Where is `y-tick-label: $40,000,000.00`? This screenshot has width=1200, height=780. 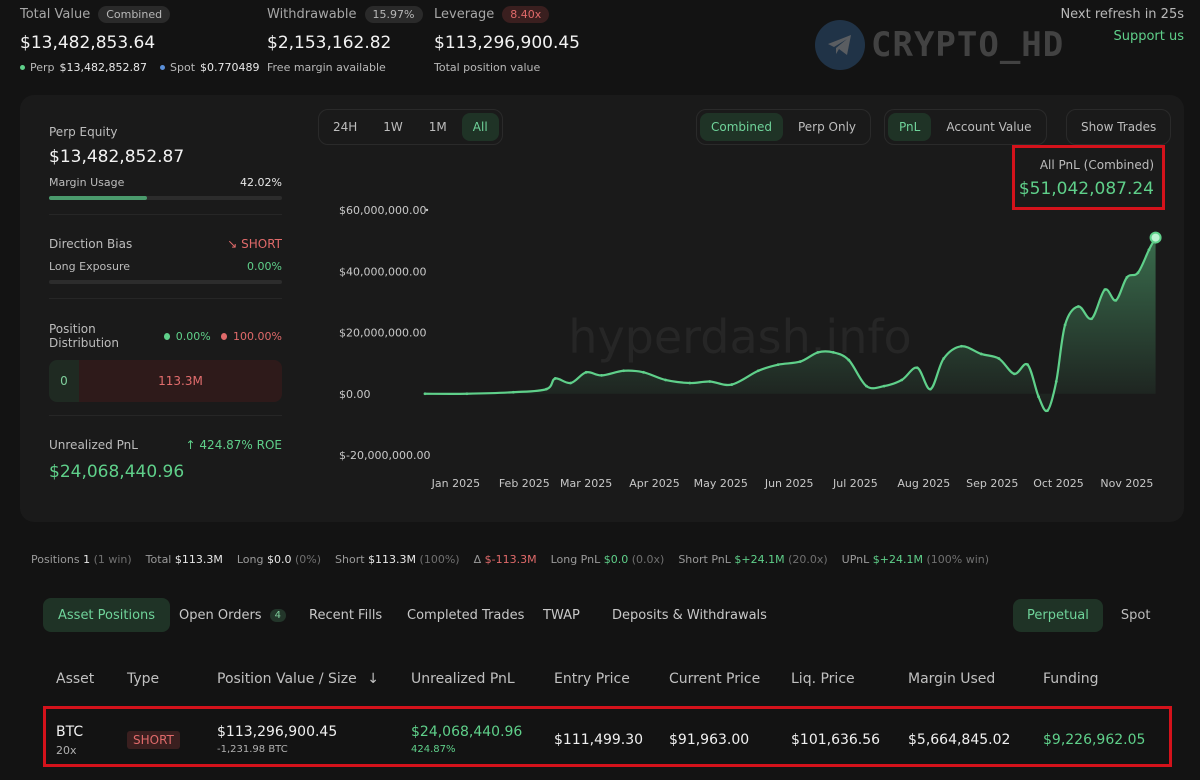
y-tick-label: $40,000,000.00 is located at coordinates (382, 271).